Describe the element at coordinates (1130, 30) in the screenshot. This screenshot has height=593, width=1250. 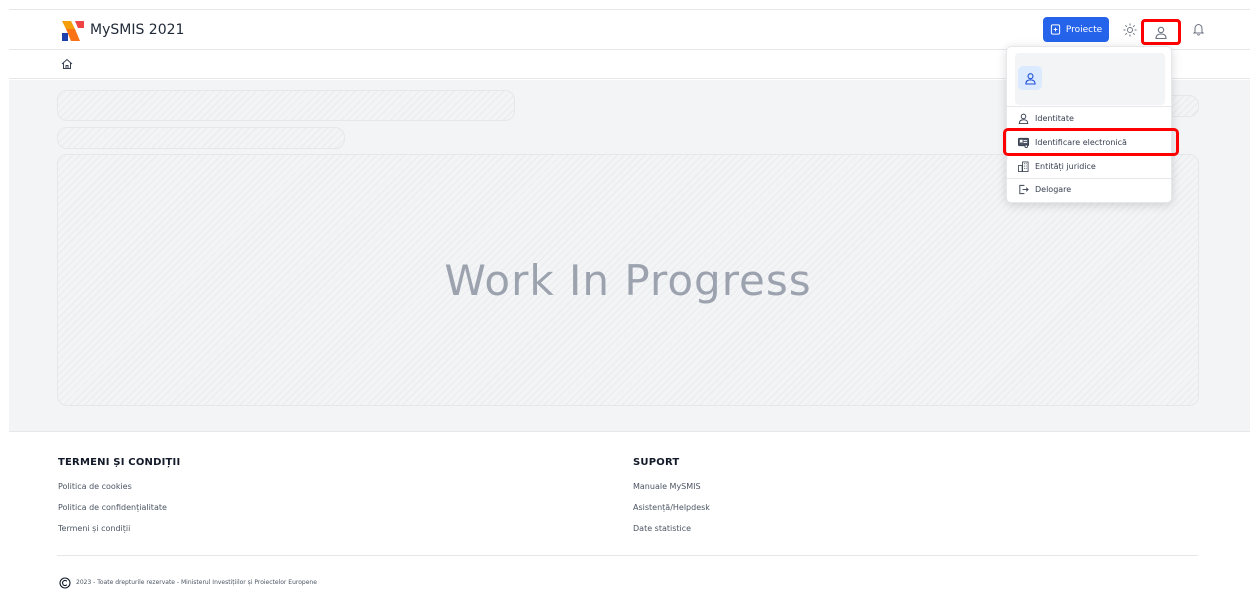
I see `sun-icon` at that location.